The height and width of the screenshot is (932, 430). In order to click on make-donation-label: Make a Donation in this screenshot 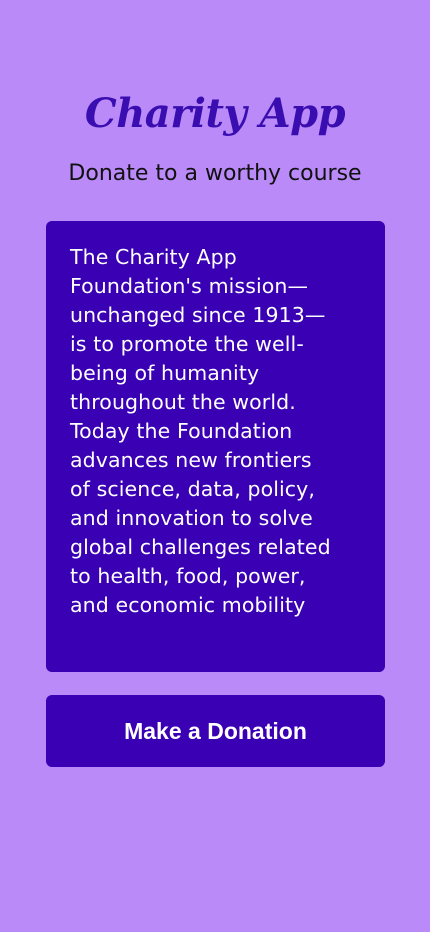, I will do `click(215, 730)`.